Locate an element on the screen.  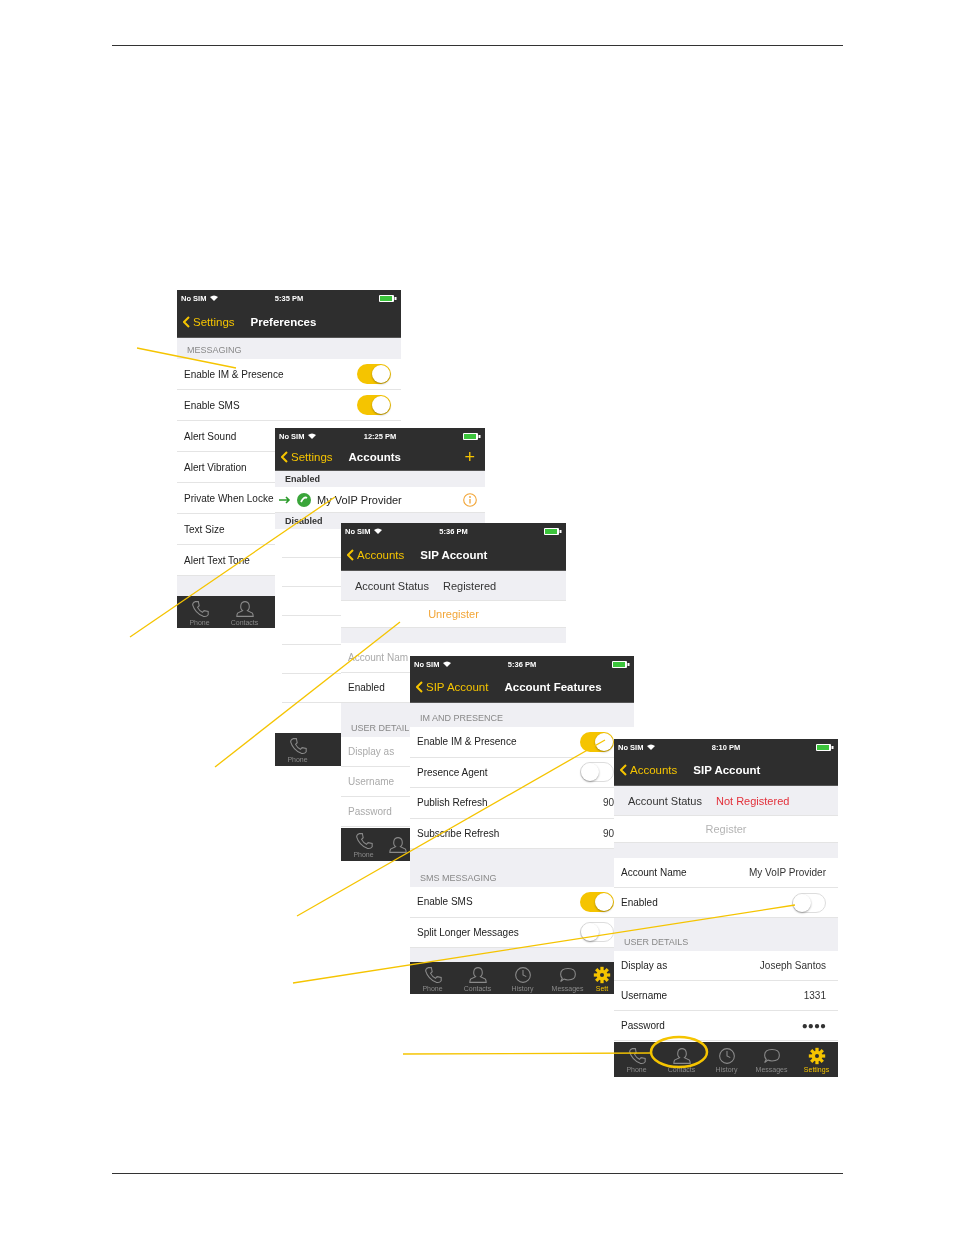
highlight-circle is located at coordinates (679, 1052).